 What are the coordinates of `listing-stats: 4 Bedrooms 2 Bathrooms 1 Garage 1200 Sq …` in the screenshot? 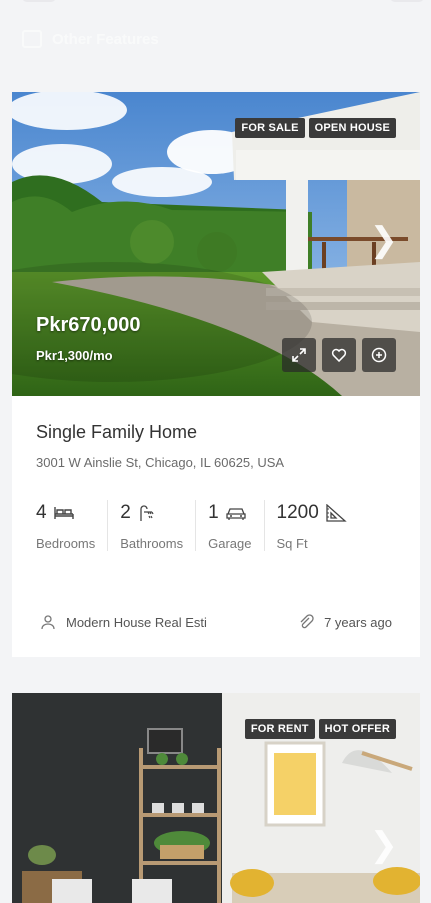 It's located at (216, 526).